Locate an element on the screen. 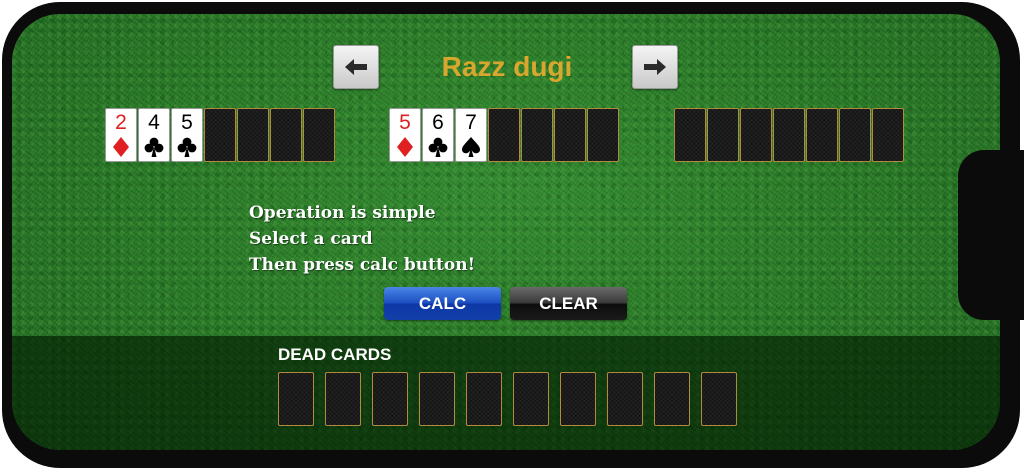 This screenshot has height=473, width=1024. arrow-right-icon is located at coordinates (655, 67).